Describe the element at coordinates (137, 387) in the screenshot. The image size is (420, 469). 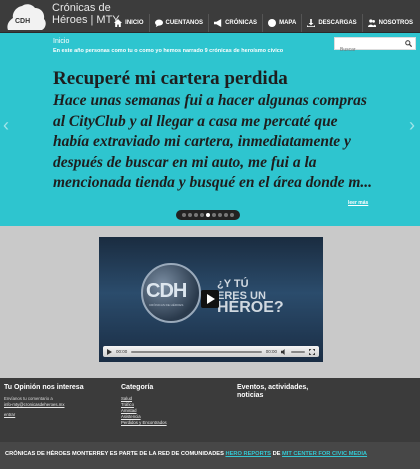
I see `footer-categories-heading: Categoría` at that location.